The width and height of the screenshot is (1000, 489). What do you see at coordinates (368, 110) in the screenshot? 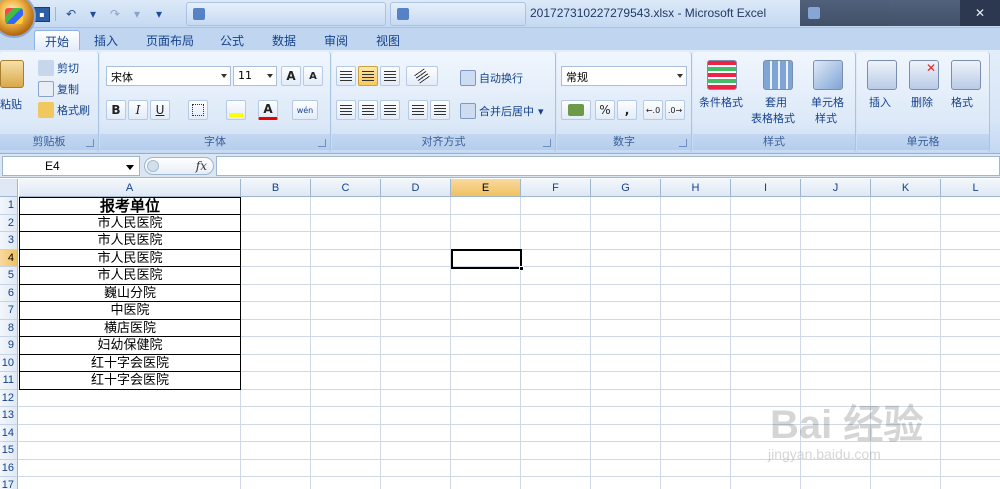
I see `align-center-button` at bounding box center [368, 110].